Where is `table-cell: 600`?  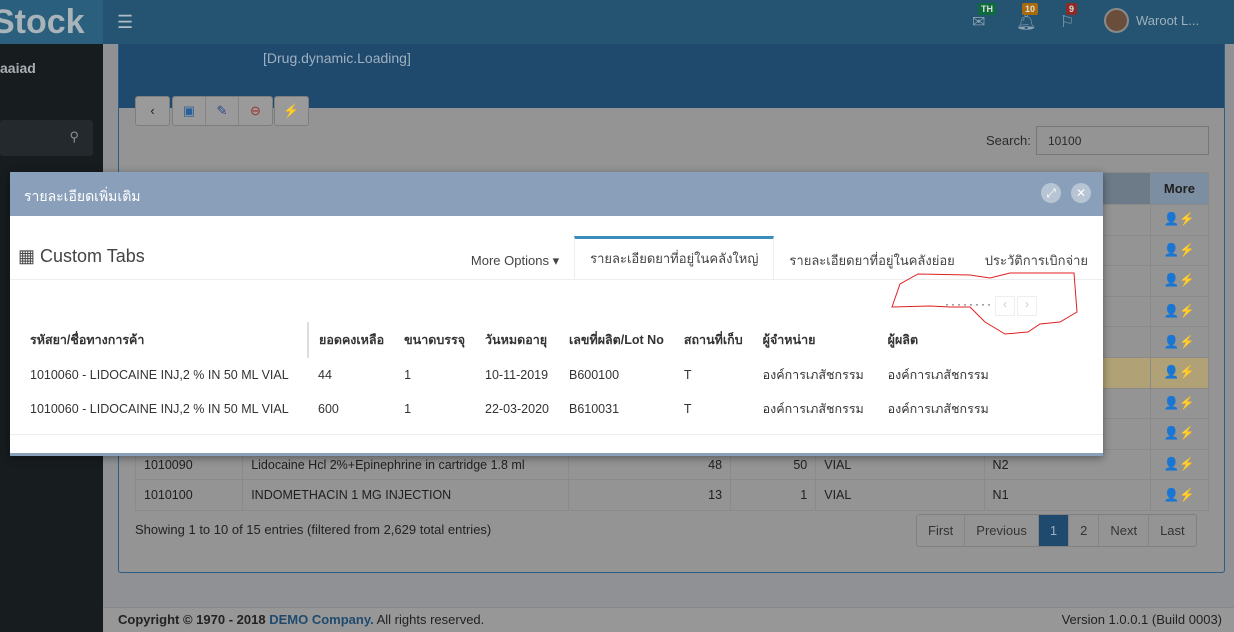 table-cell: 600 is located at coordinates (328, 409).